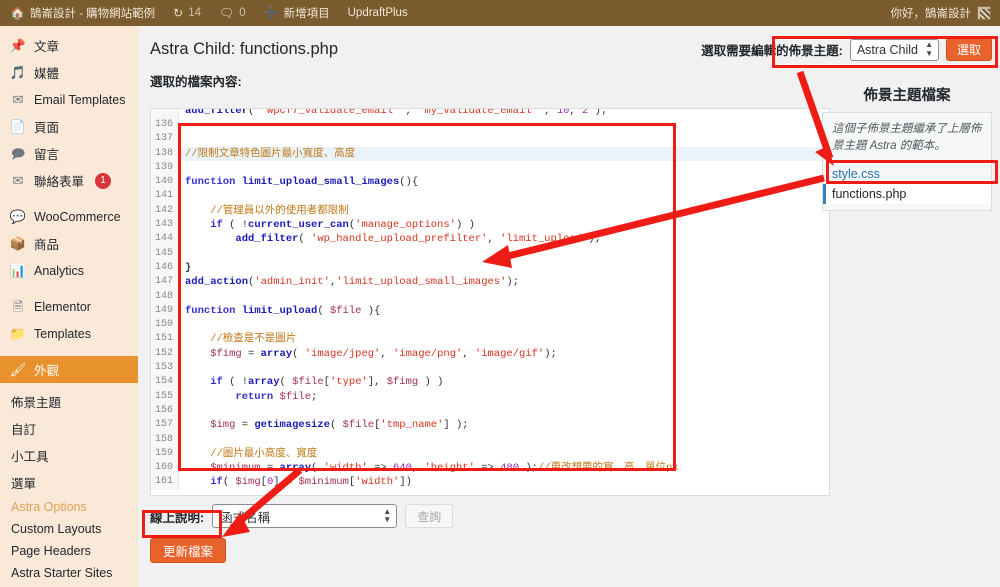  What do you see at coordinates (17, 13) in the screenshot?
I see `home-icon: 🏠` at bounding box center [17, 13].